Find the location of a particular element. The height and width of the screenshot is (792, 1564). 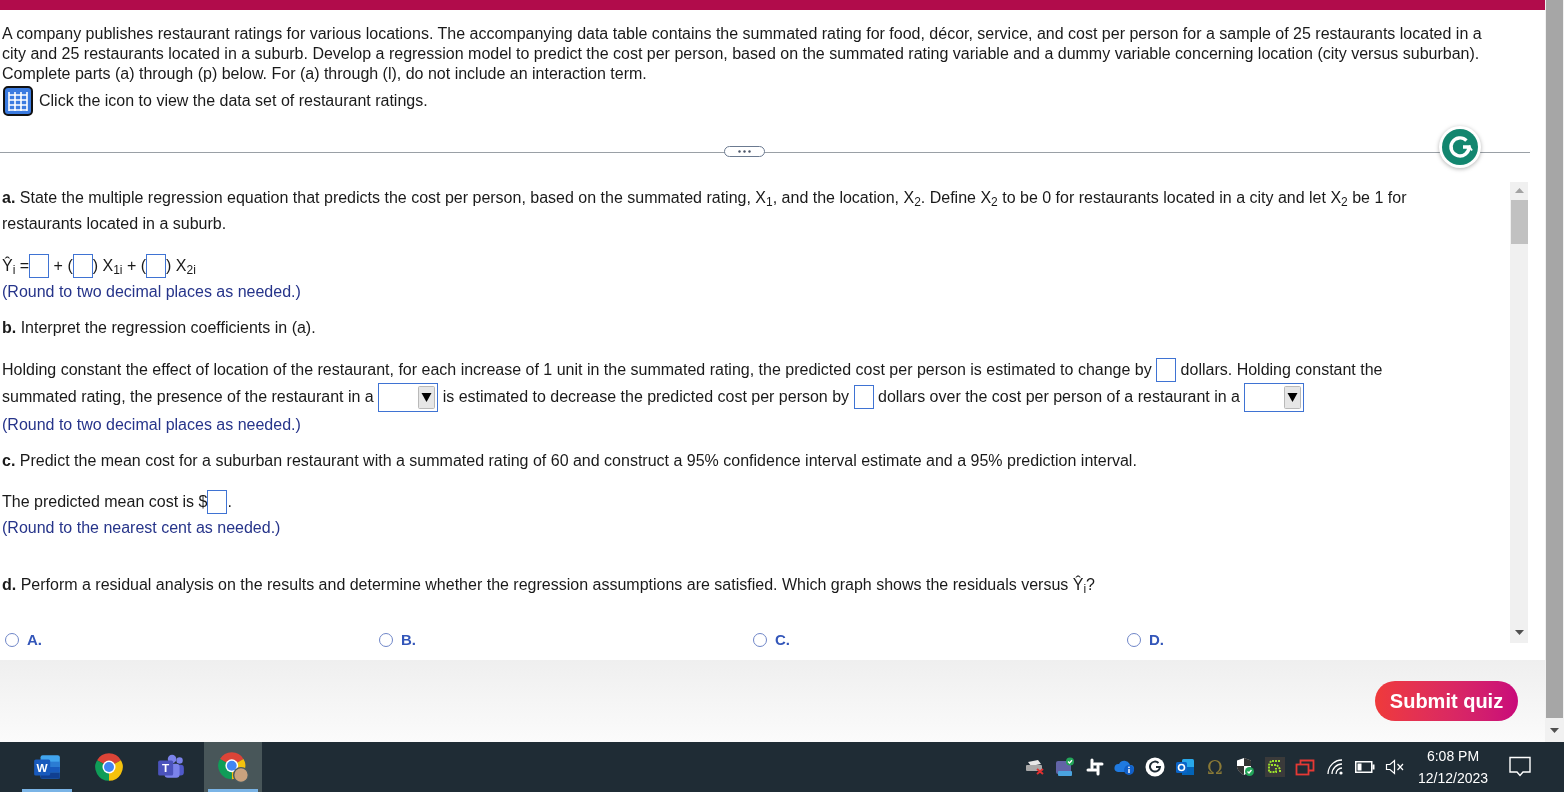

g-circle-icon is located at coordinates (1155, 767).